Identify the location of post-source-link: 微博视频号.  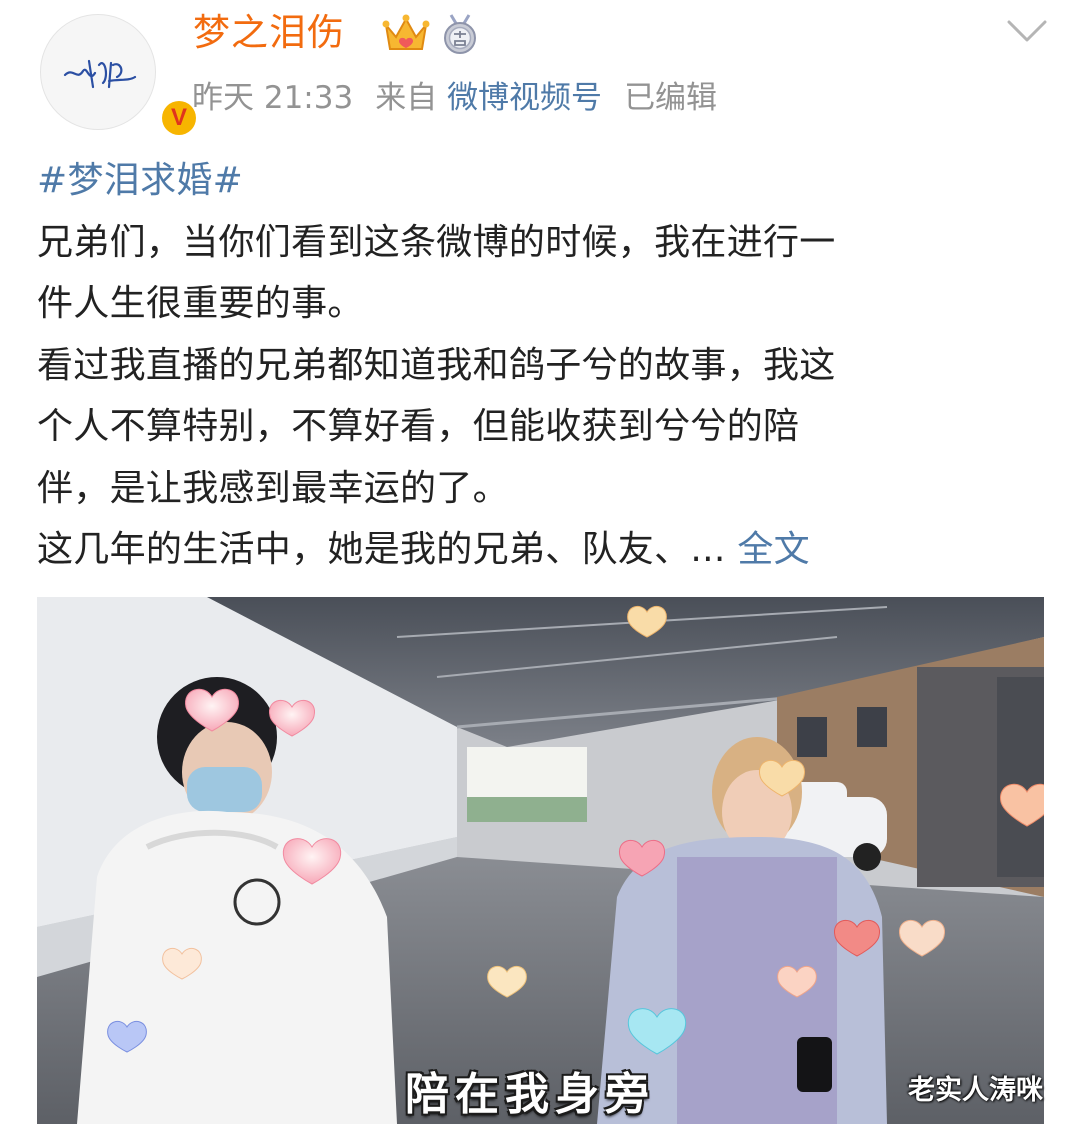
(524, 98).